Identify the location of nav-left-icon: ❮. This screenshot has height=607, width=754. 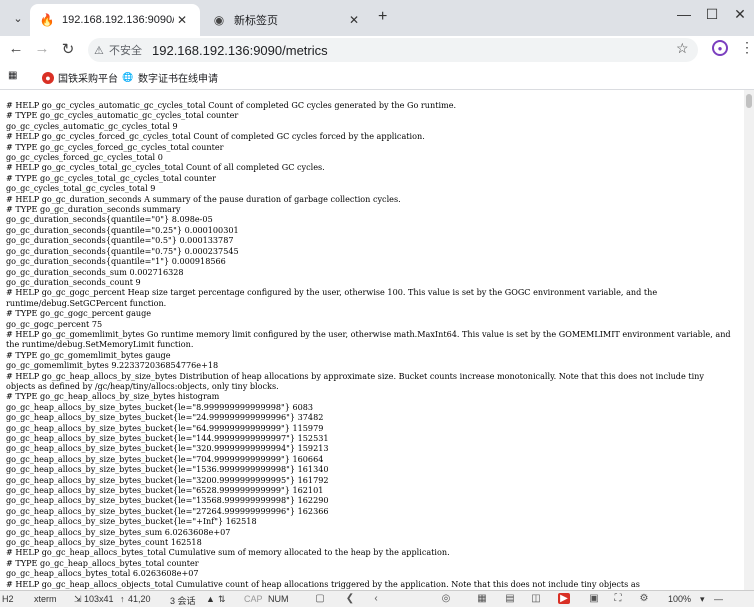
(350, 598).